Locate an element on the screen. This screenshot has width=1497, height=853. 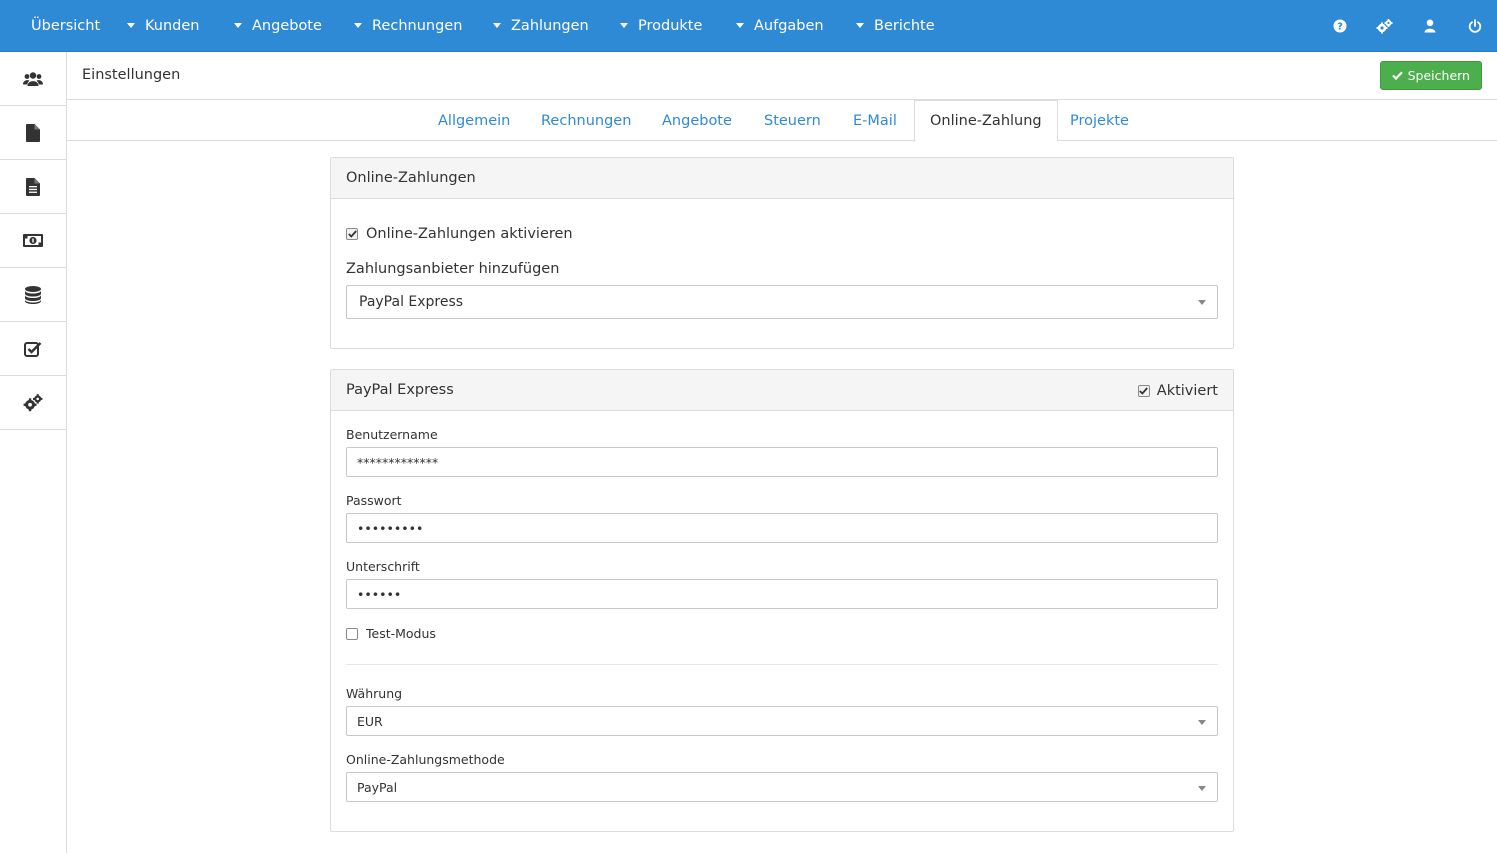
nav-produkte: Produkte is located at coordinates (661, 26).